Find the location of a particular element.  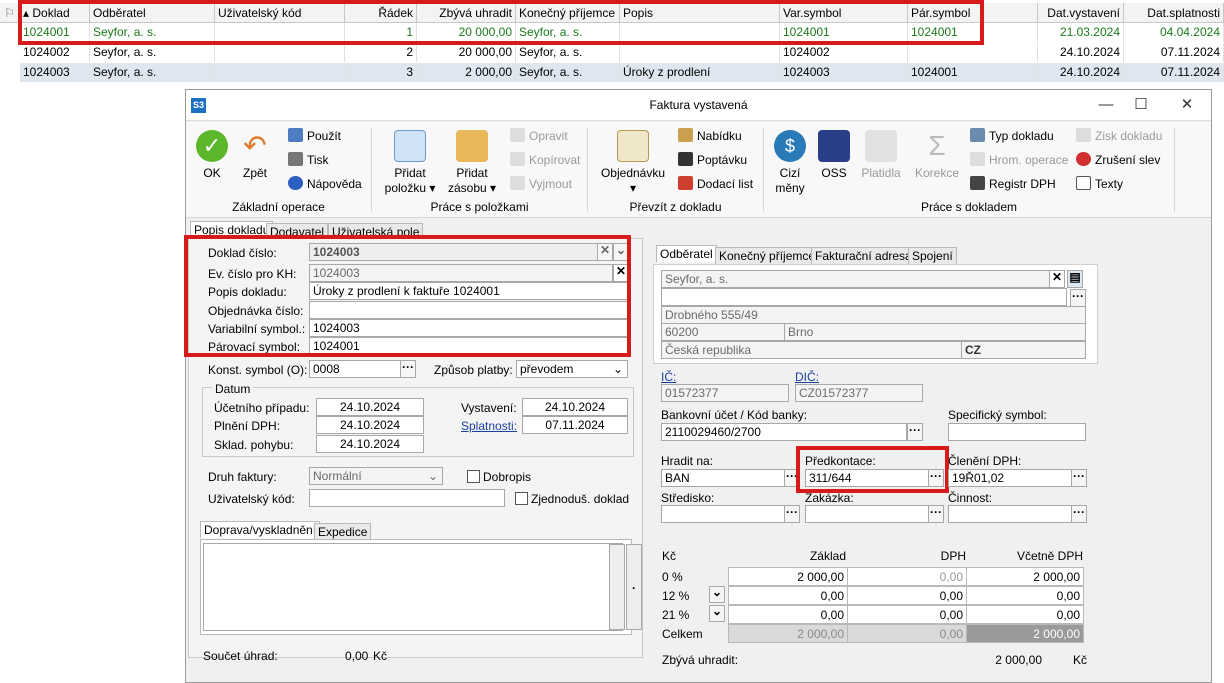

col-header-dat-vystaveni: Dat.vystavení is located at coordinates (1081, 13).